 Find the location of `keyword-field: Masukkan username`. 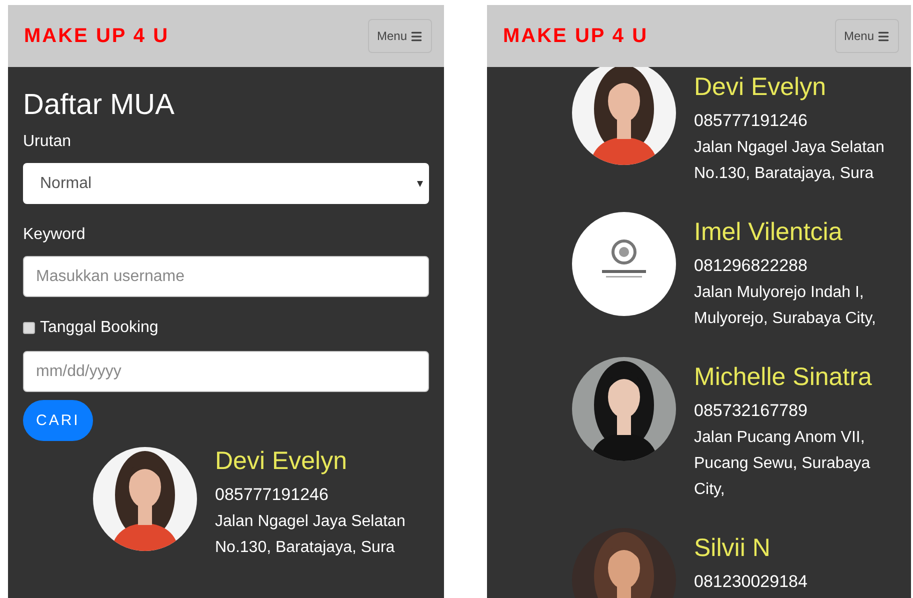

keyword-field: Masukkan username is located at coordinates (226, 276).